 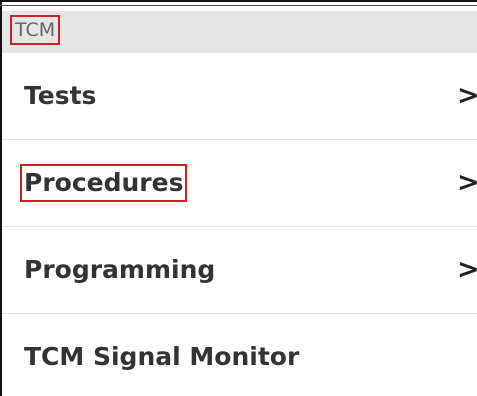 I want to click on menu-item-label: TCM Signal Monitor, so click(x=162, y=356).